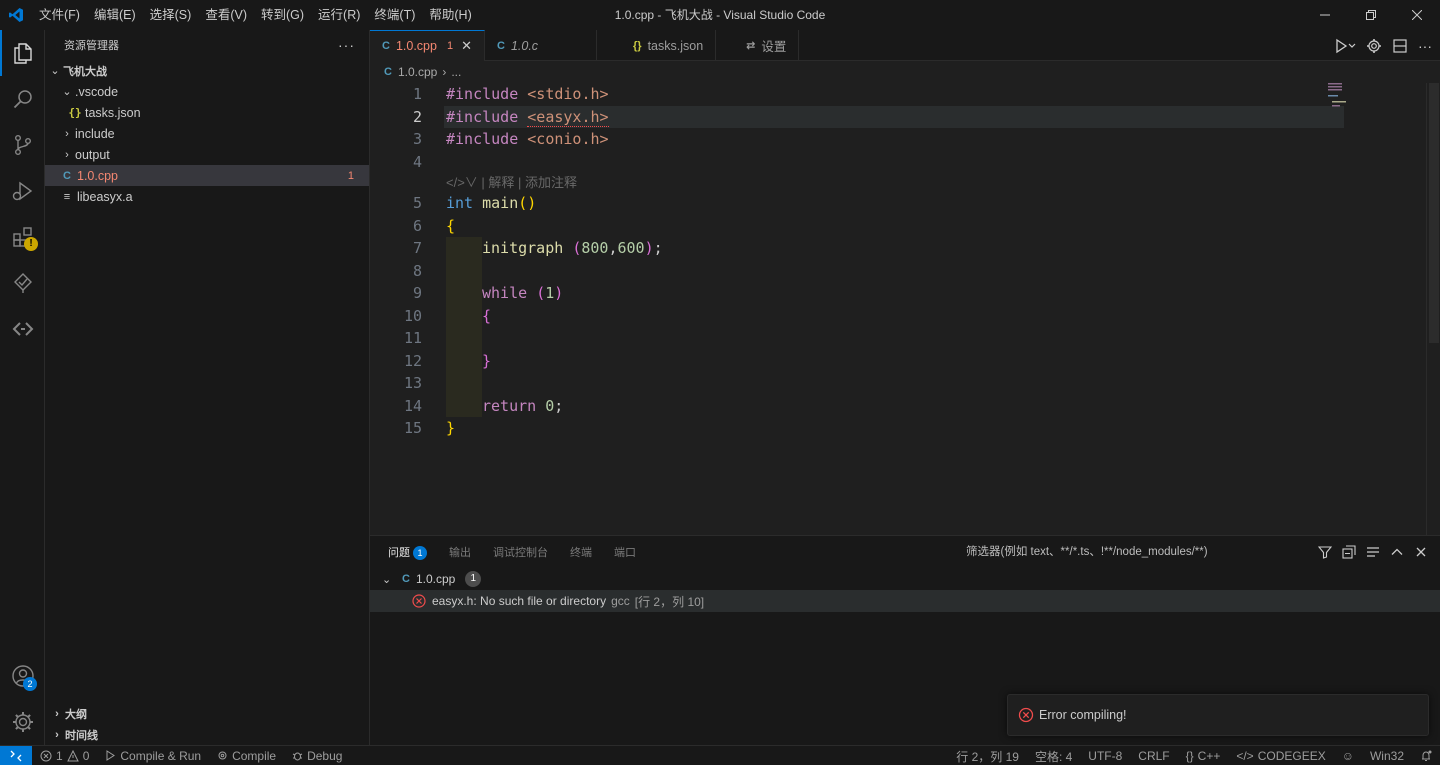  Describe the element at coordinates (450, 15) in the screenshot. I see `menu-help: 帮助(H)` at that location.